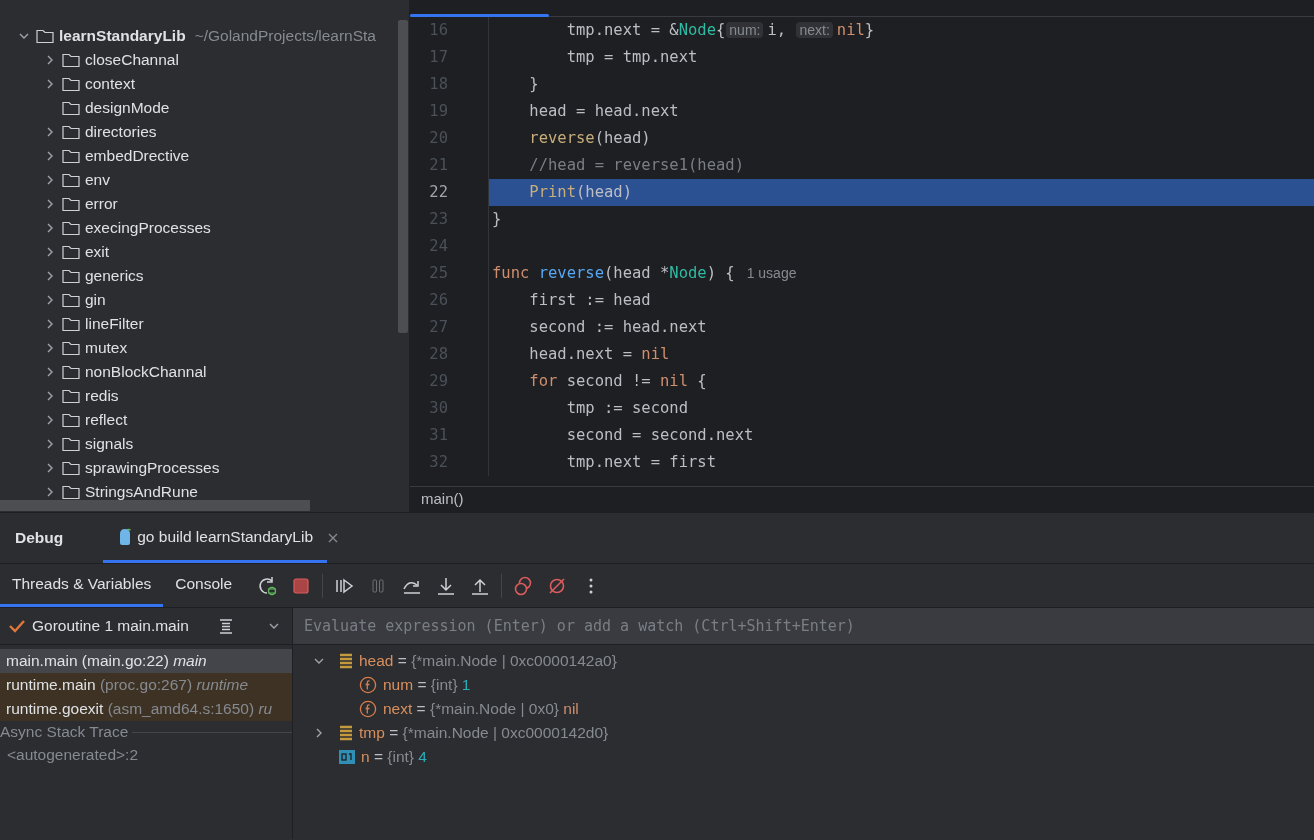 Image resolution: width=1314 pixels, height=840 pixels. What do you see at coordinates (618, 327) in the screenshot?
I see `code-line: second := head.next` at bounding box center [618, 327].